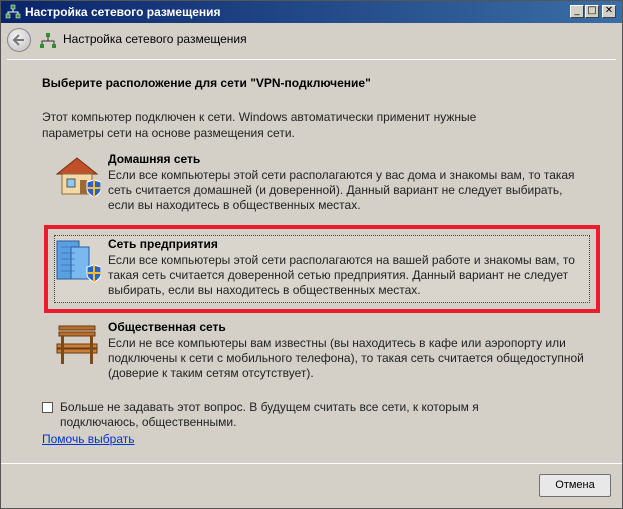 This screenshot has height=509, width=623. I want to click on cancel-button: Отмена, so click(575, 485).